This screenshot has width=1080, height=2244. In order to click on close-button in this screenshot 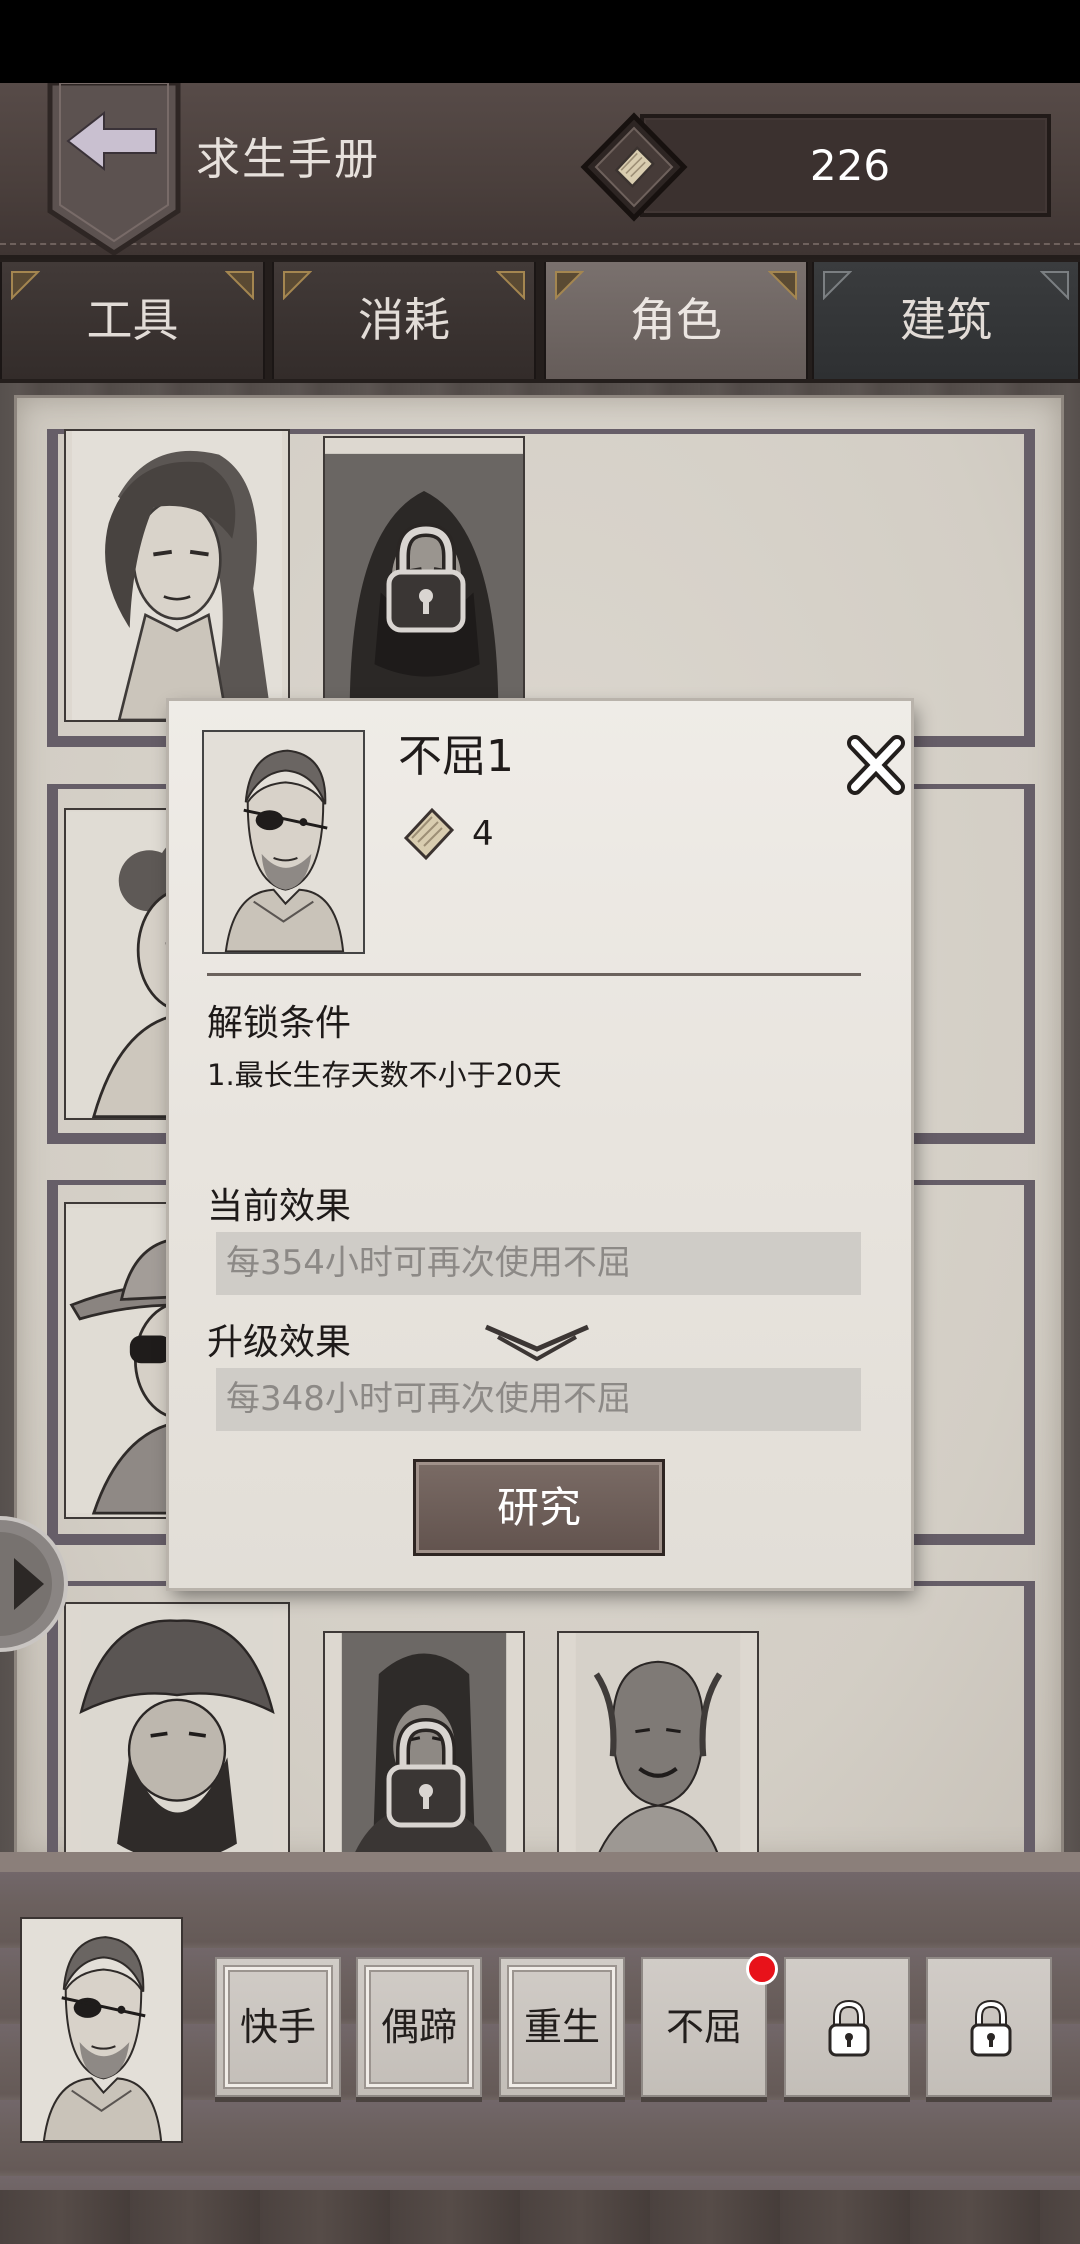, I will do `click(876, 765)`.